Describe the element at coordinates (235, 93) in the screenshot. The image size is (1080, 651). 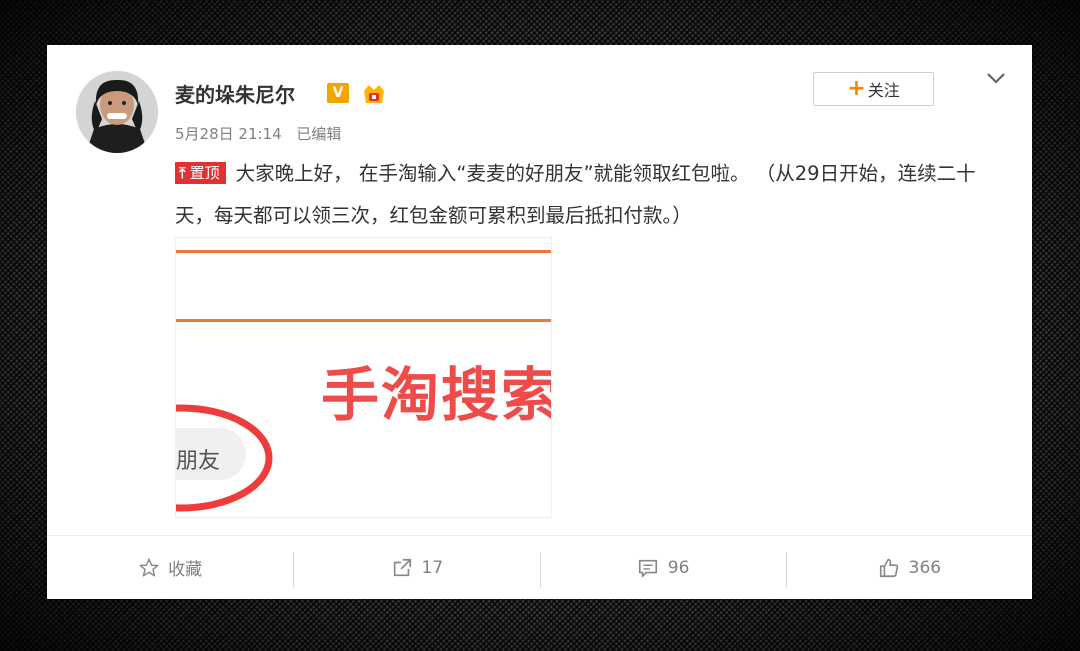
I see `username: 麦的垛朱尼尔` at that location.